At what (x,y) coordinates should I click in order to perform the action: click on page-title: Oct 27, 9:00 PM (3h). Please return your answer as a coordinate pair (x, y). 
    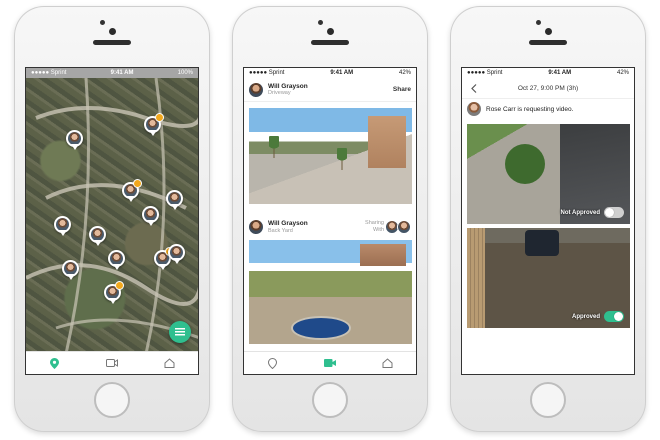
    Looking at the image, I should click on (548, 88).